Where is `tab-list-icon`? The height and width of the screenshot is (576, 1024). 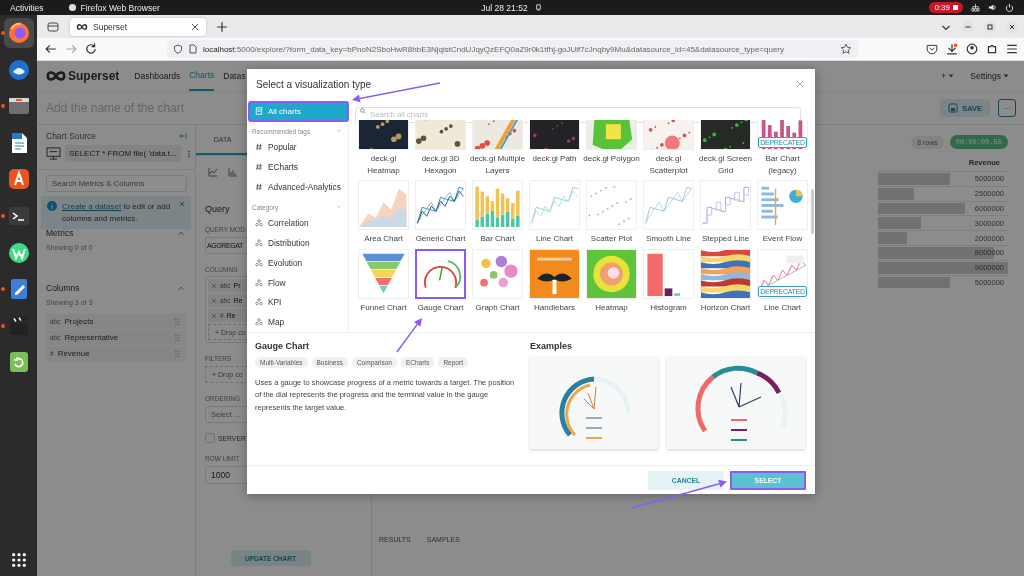
tab-list-icon is located at coordinates (53, 26).